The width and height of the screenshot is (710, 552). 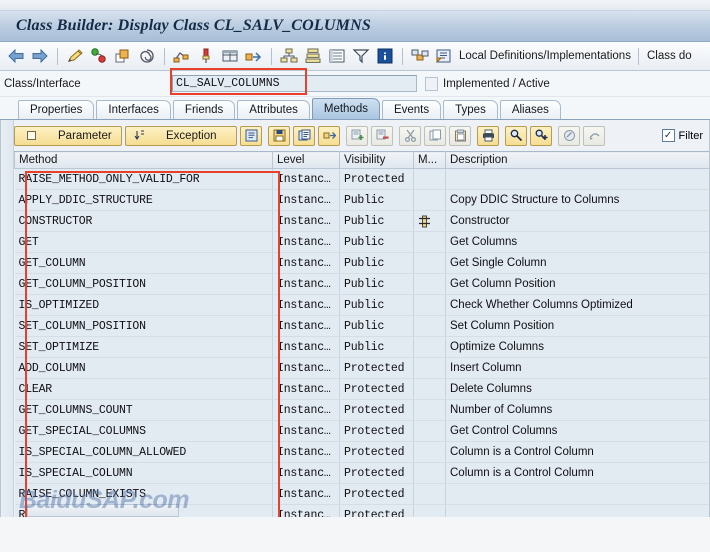 What do you see at coordinates (345, 108) in the screenshot?
I see `tab-methods: Methods` at bounding box center [345, 108].